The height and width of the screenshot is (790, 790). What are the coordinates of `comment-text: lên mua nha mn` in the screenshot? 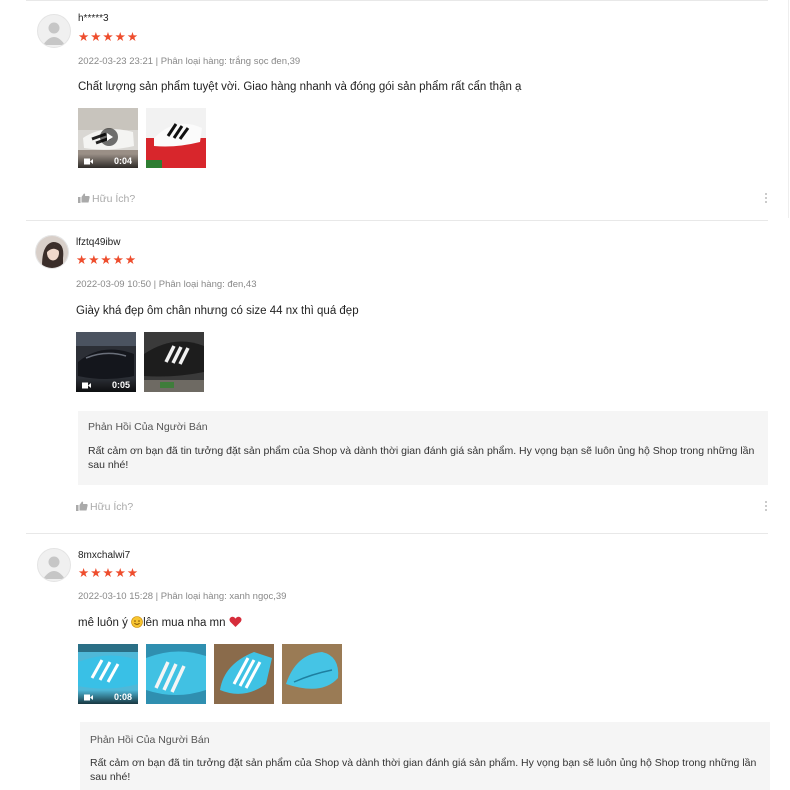 It's located at (186, 623).